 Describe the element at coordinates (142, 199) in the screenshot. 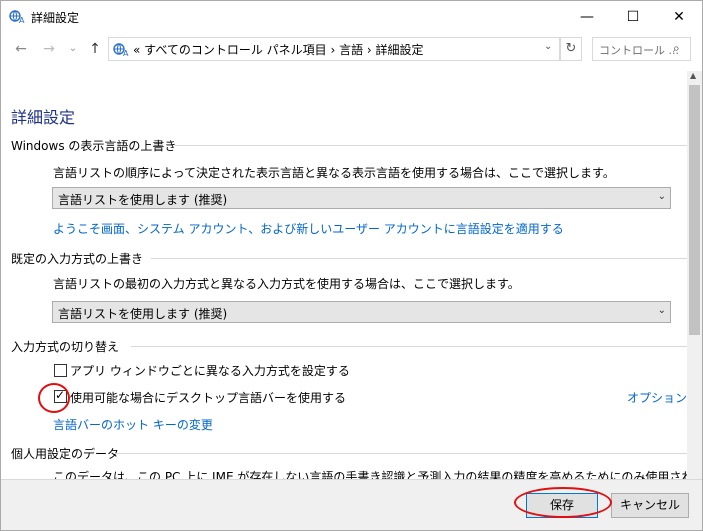

I see `display-language-select-value: 言語リストを使用します (推奨)` at that location.